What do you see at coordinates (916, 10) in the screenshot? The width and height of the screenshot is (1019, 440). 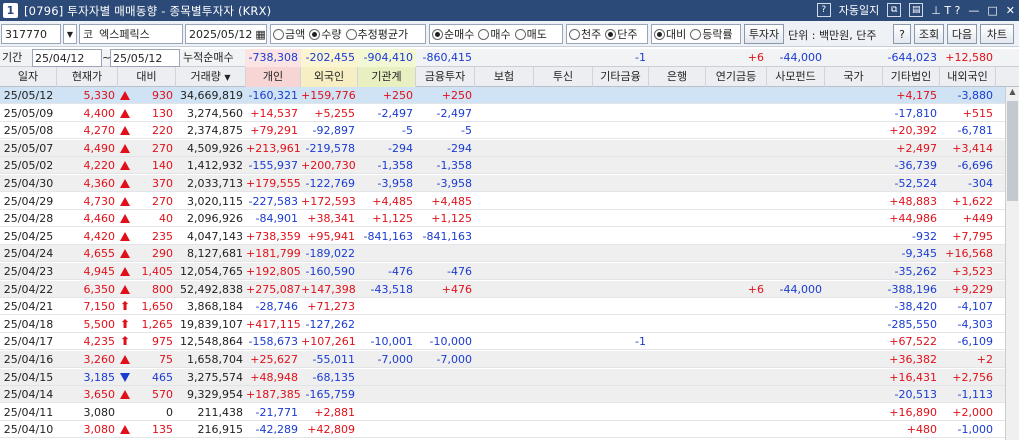 I see `copy-icon: ▤` at bounding box center [916, 10].